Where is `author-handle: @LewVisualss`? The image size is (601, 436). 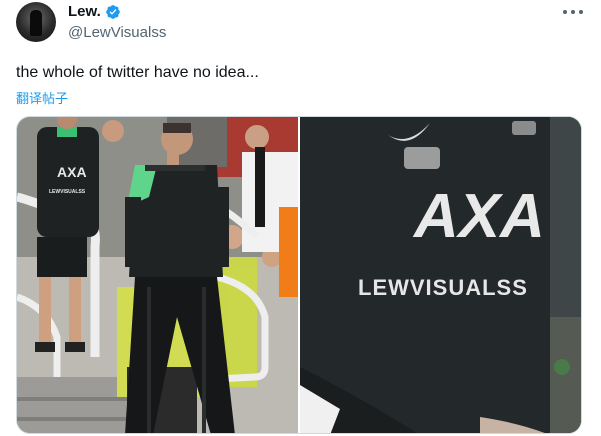
author-handle: @LewVisualss is located at coordinates (117, 32).